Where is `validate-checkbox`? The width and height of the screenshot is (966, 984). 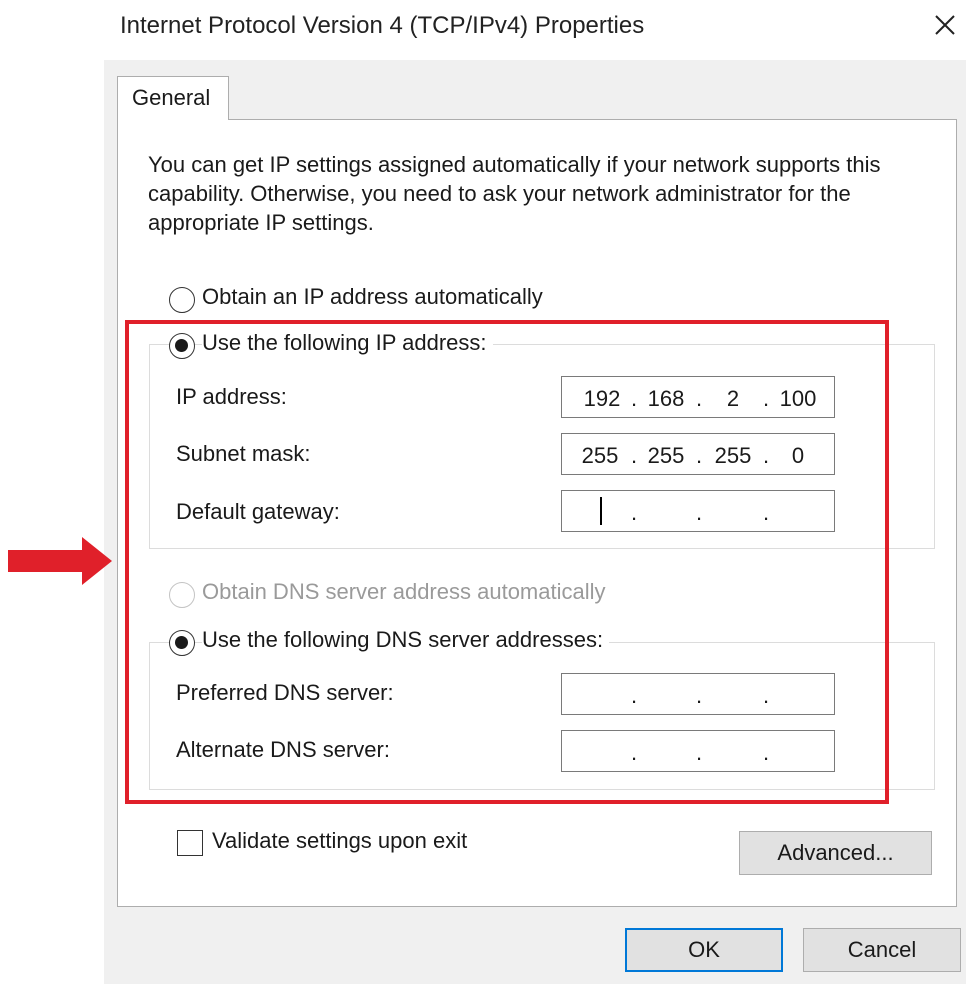 validate-checkbox is located at coordinates (190, 843).